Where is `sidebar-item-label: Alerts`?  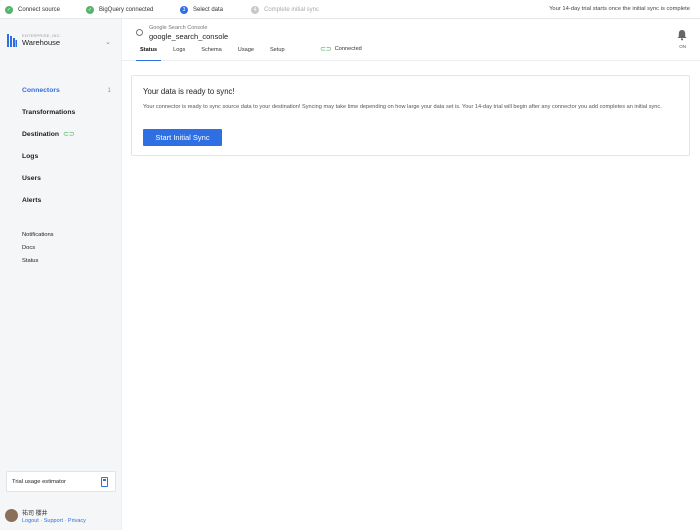 sidebar-item-label: Alerts is located at coordinates (32, 200).